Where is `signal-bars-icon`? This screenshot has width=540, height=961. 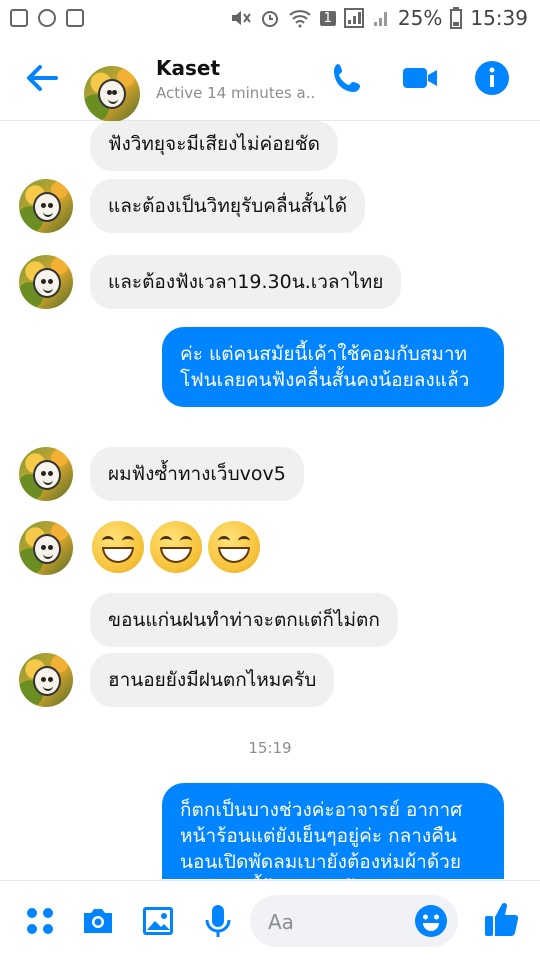 signal-bars-icon is located at coordinates (380, 19).